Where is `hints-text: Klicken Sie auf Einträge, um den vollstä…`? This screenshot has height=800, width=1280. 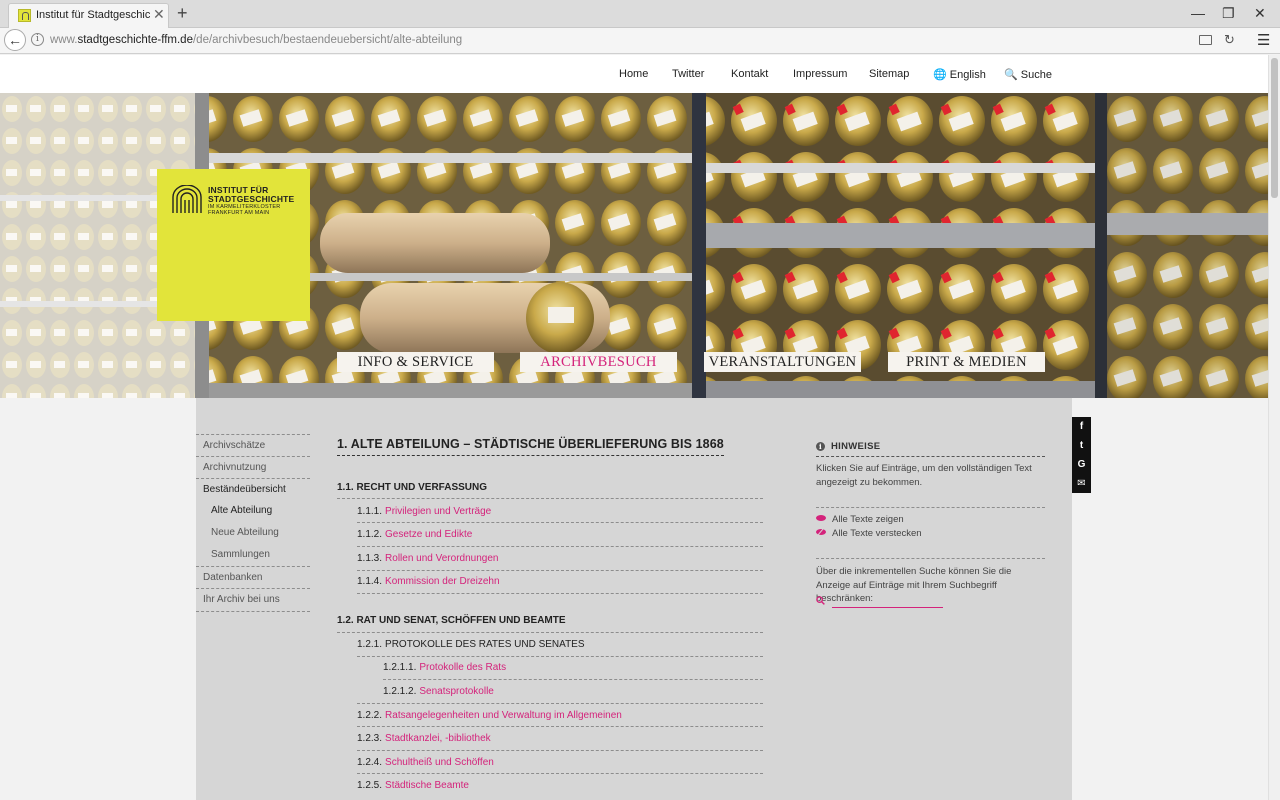 hints-text: Klicken Sie auf Einträge, um den vollstä… is located at coordinates (924, 475).